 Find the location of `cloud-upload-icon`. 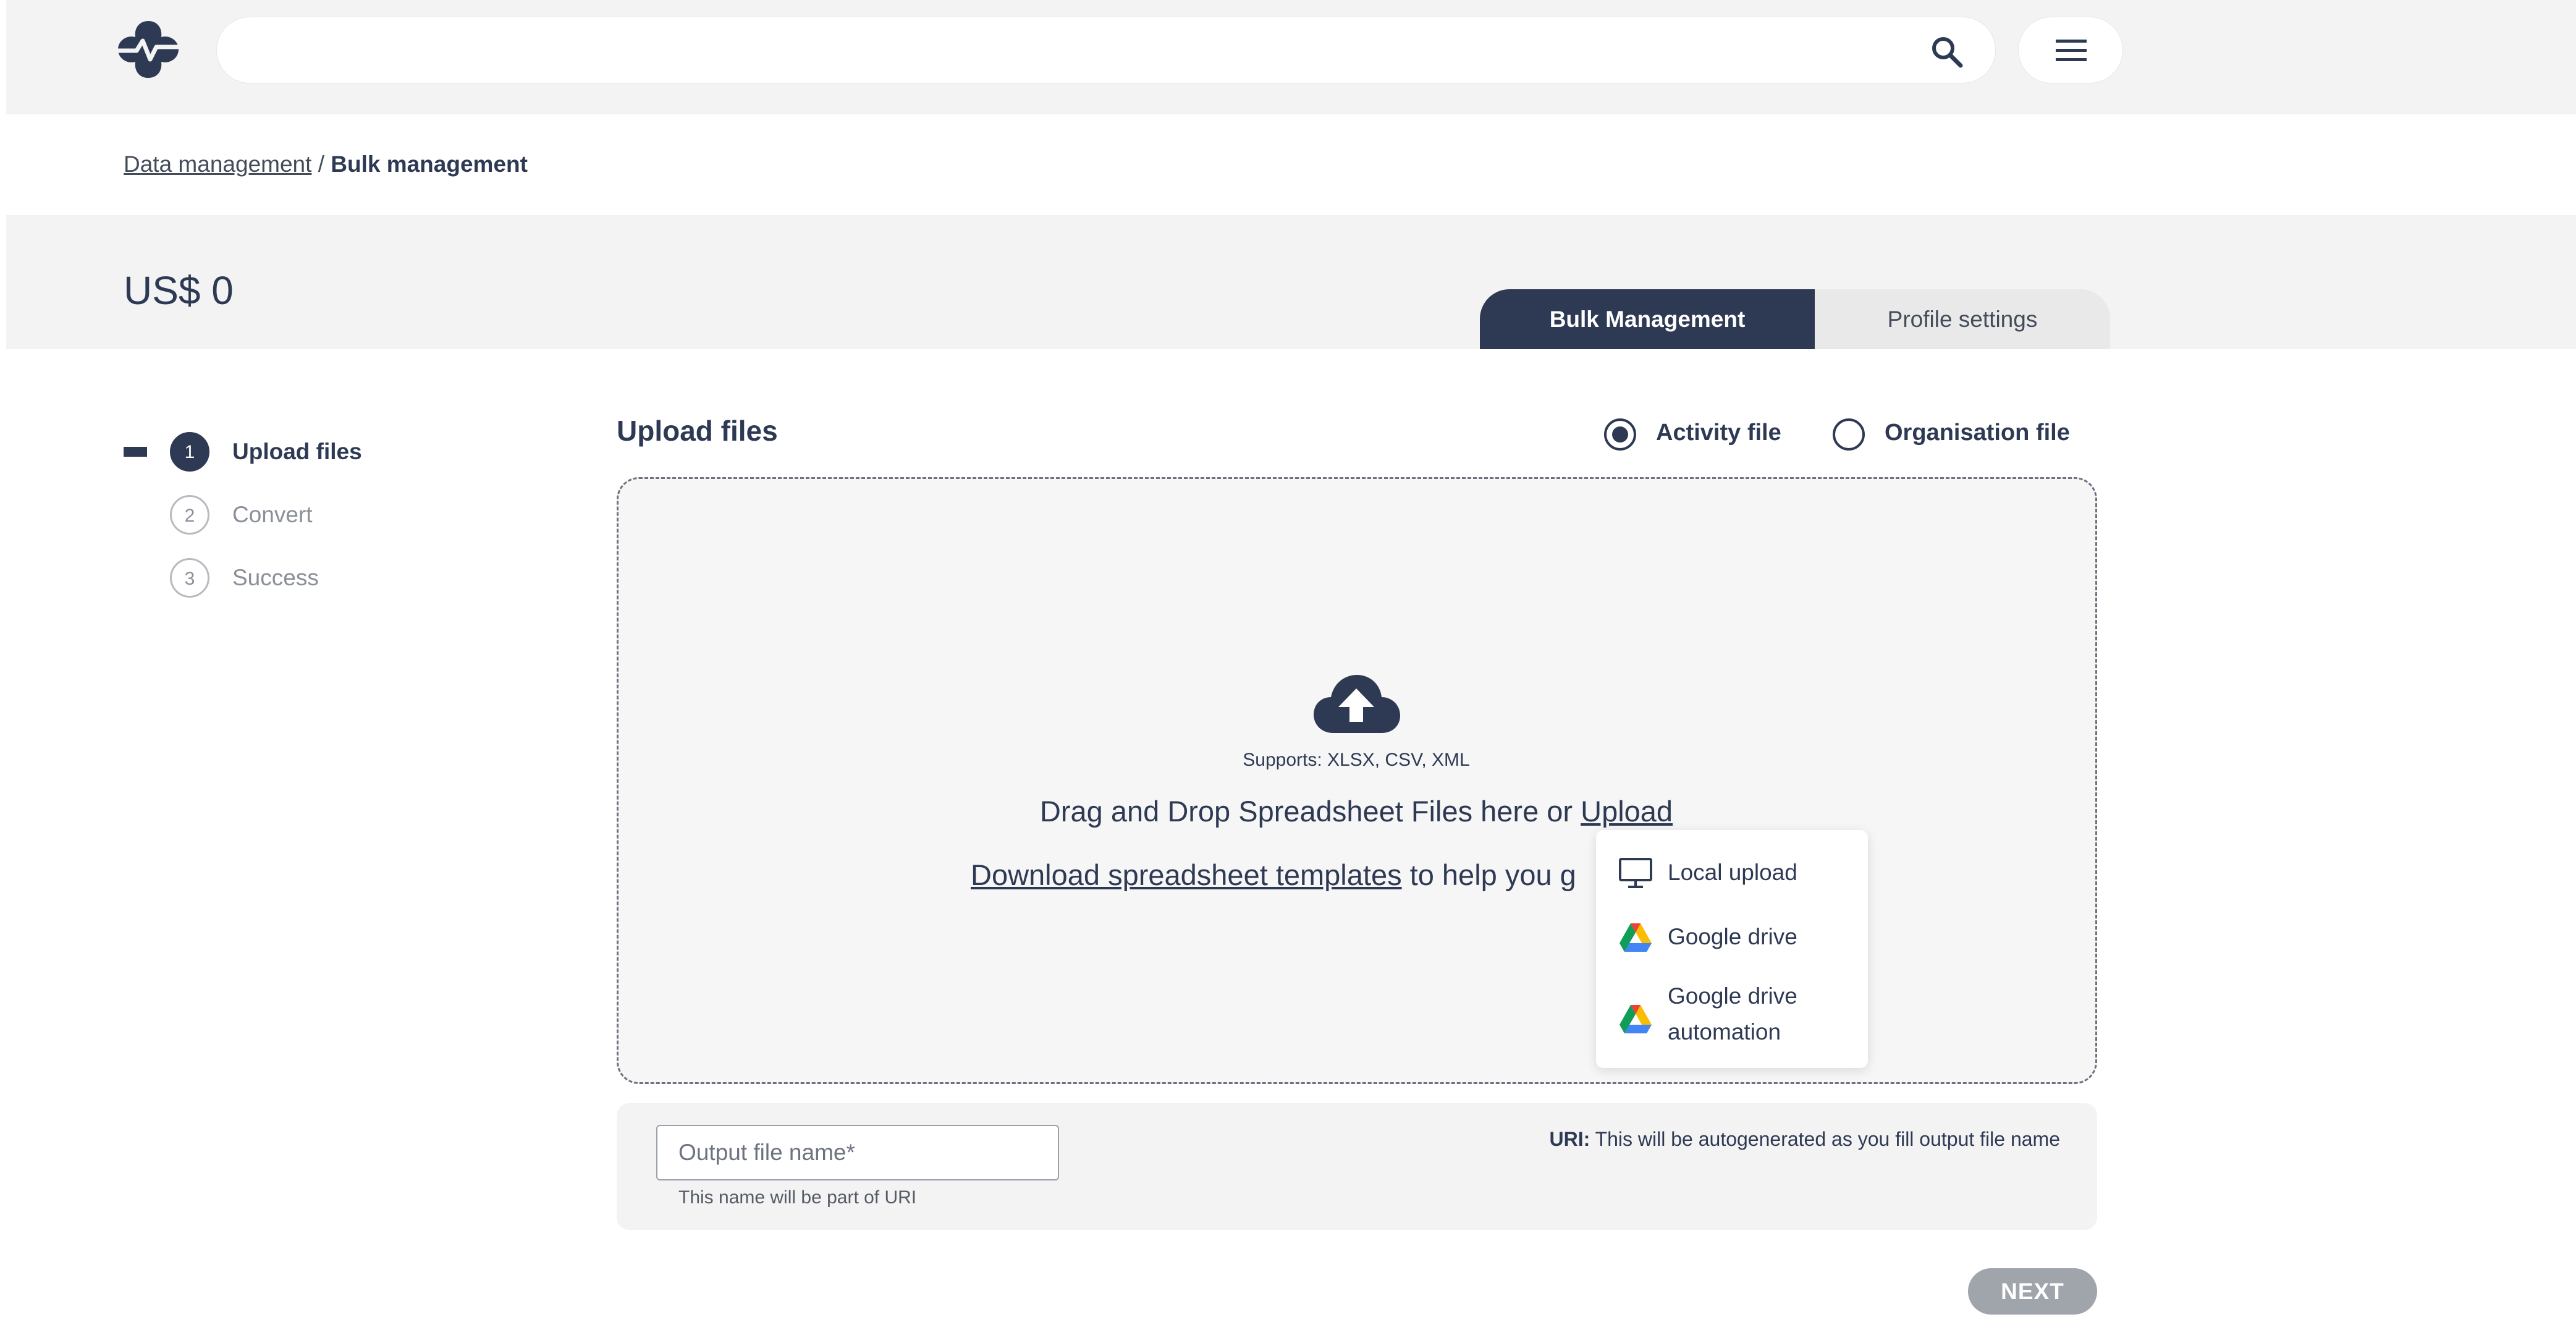

cloud-upload-icon is located at coordinates (1357, 704).